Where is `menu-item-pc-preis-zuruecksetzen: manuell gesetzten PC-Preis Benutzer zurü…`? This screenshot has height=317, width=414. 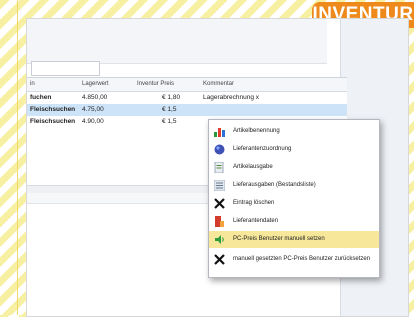 menu-item-pc-preis-zuruecksetzen: manuell gesetzten PC-Preis Benutzer zurü… is located at coordinates (294, 259).